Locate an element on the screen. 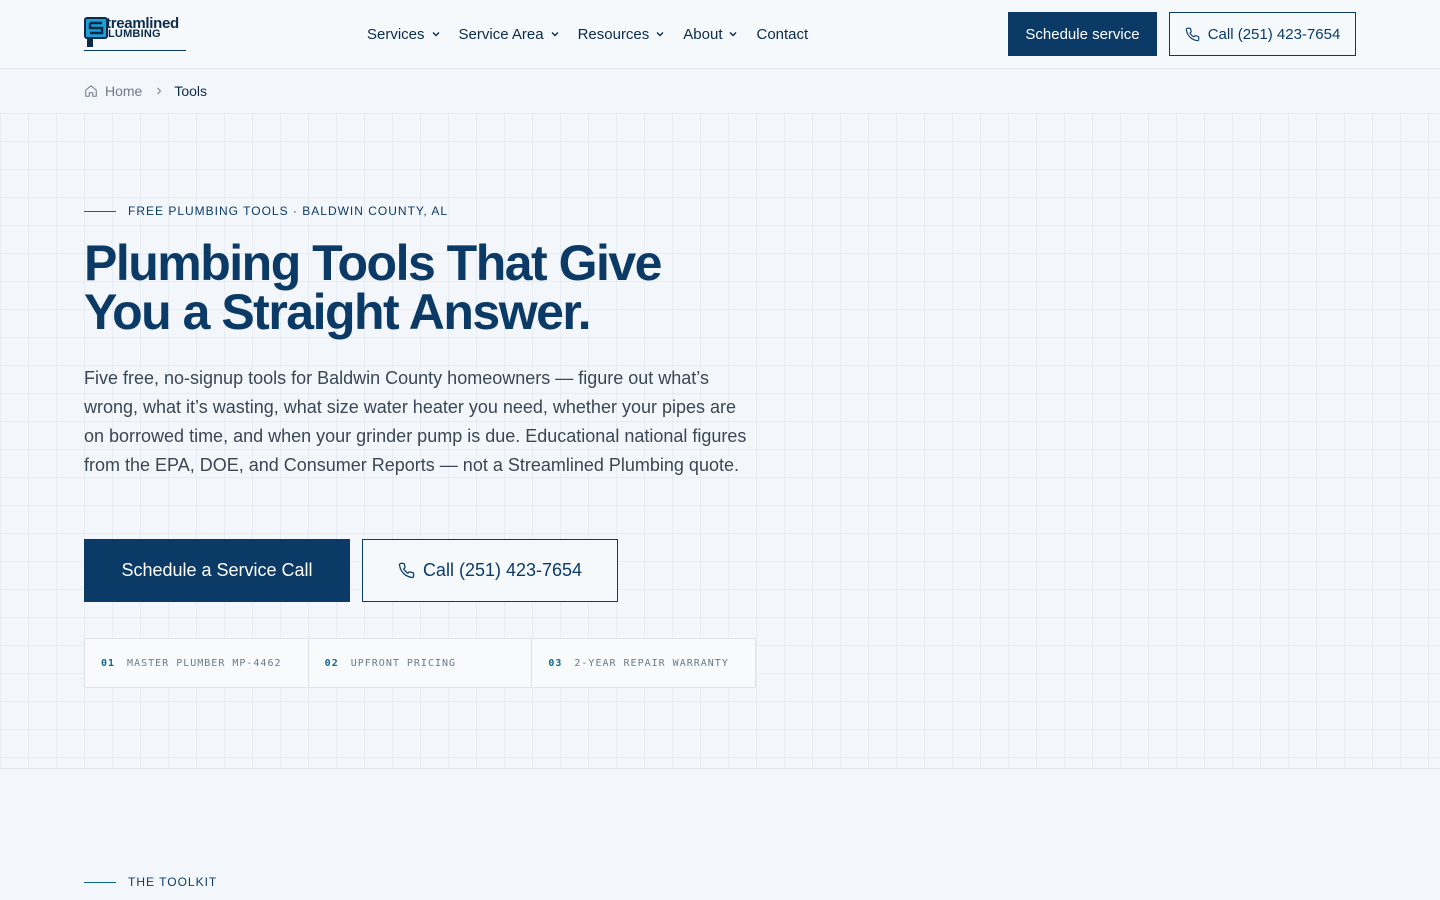  nav-item-label: Resources is located at coordinates (613, 34).